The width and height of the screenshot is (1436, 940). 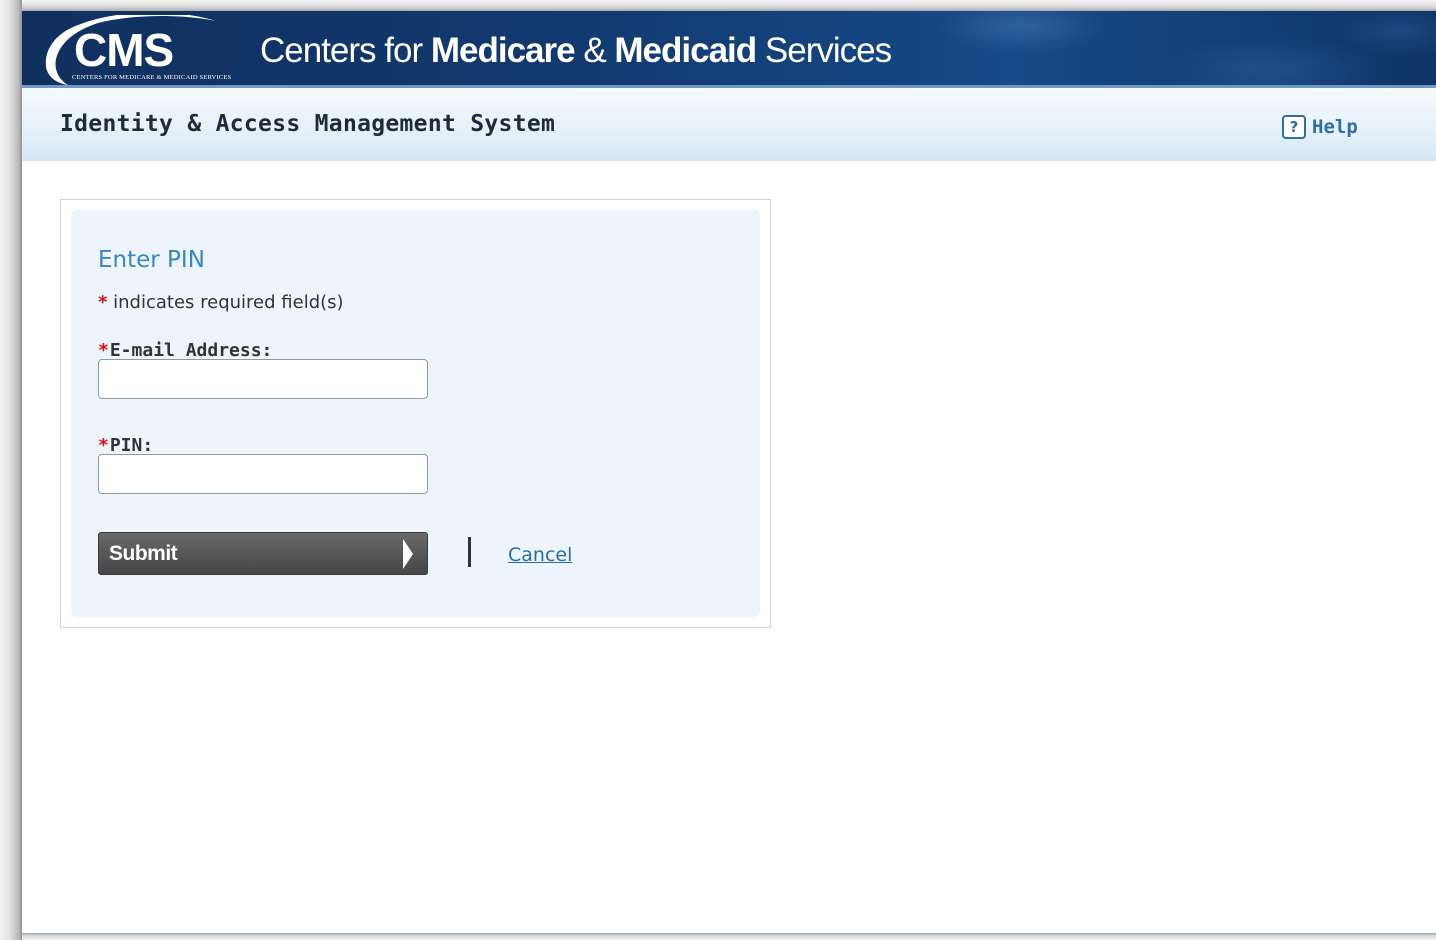 What do you see at coordinates (718, 5) in the screenshot?
I see `window-shadow-top` at bounding box center [718, 5].